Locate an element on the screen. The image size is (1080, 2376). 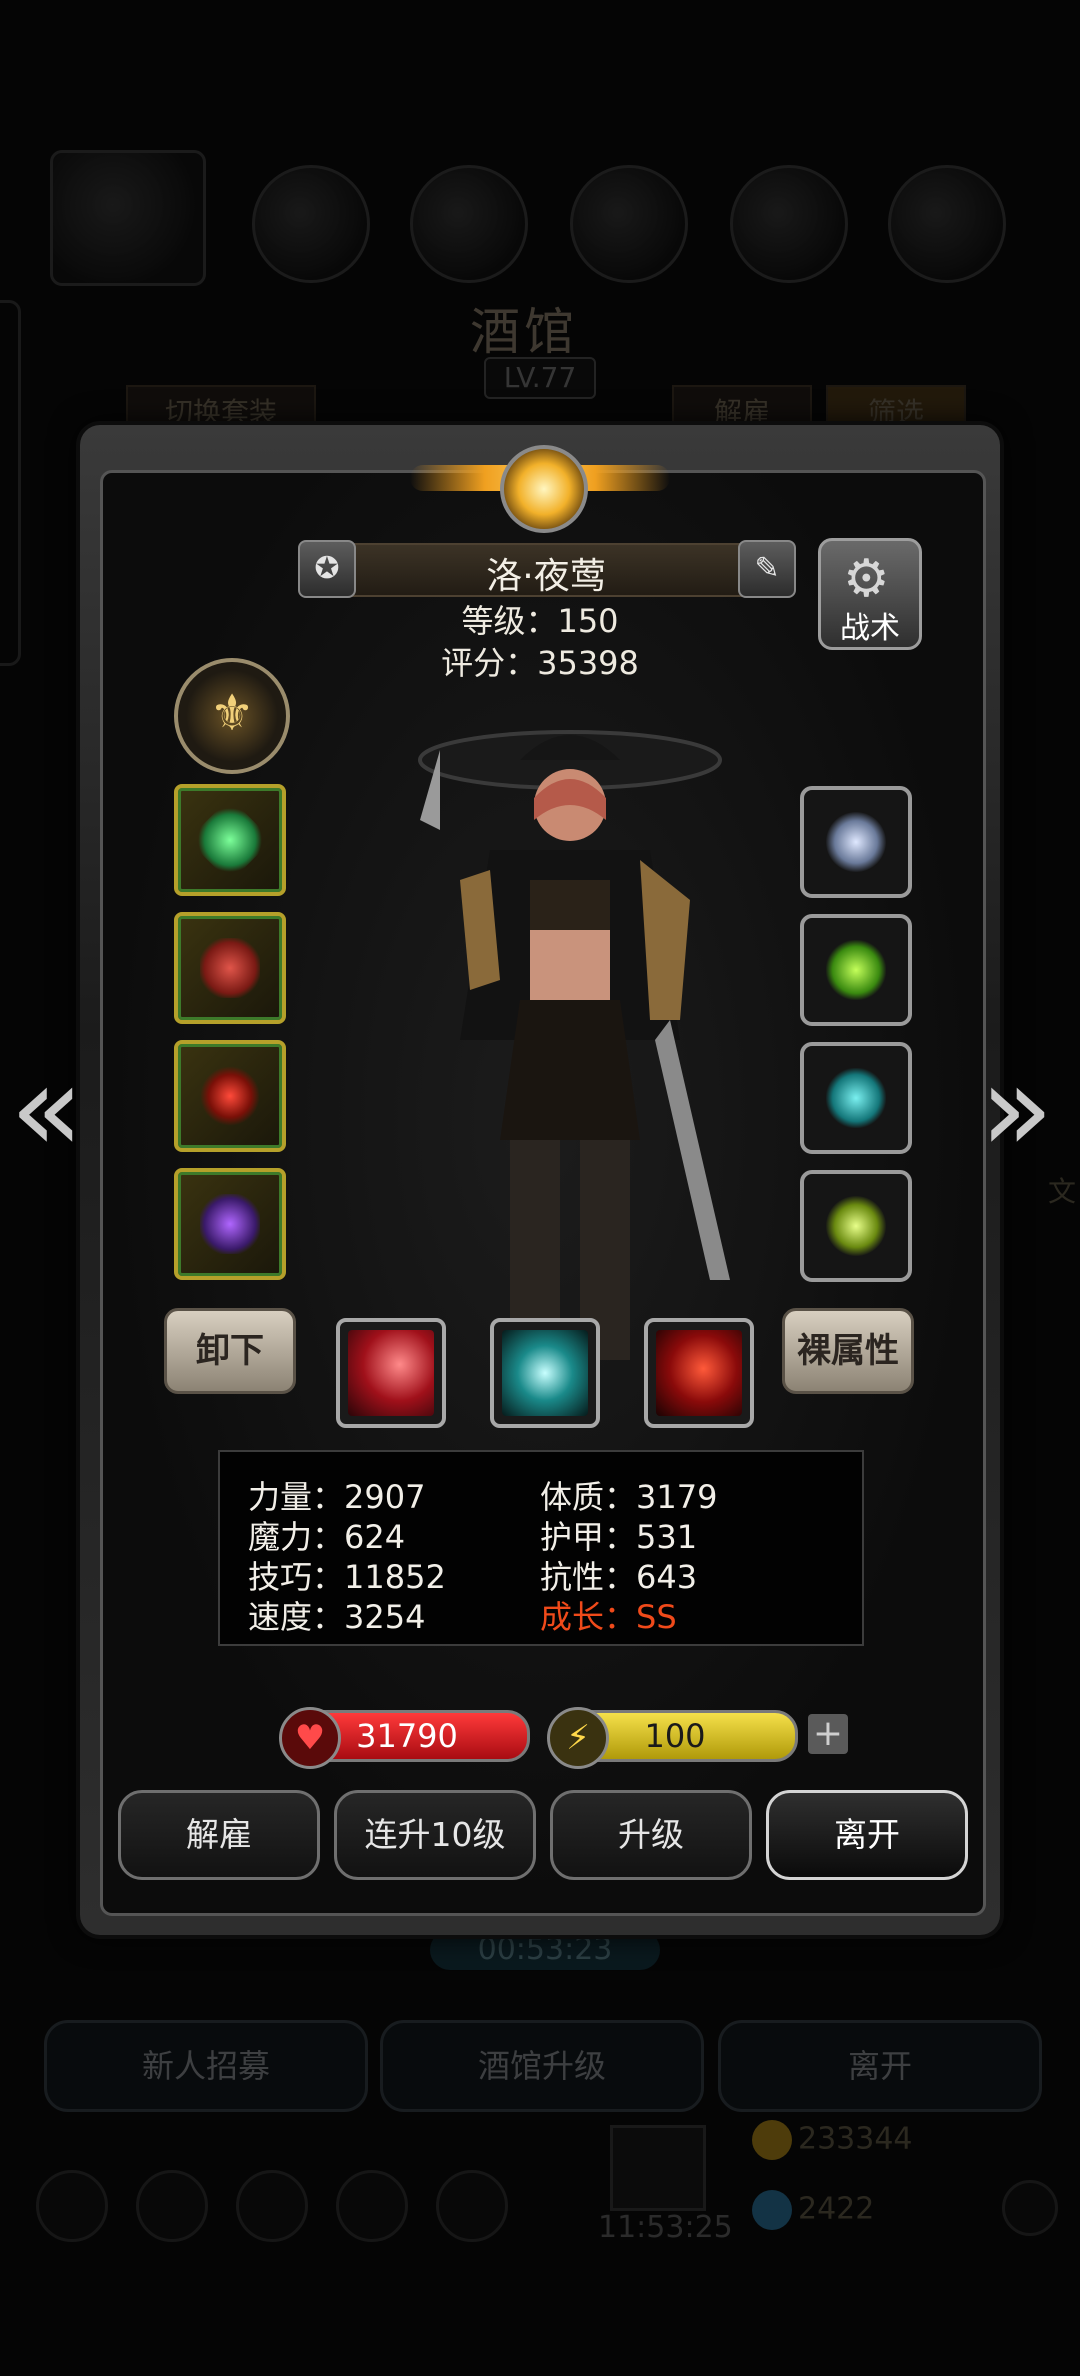
equip-slot-armor is located at coordinates (230, 968).